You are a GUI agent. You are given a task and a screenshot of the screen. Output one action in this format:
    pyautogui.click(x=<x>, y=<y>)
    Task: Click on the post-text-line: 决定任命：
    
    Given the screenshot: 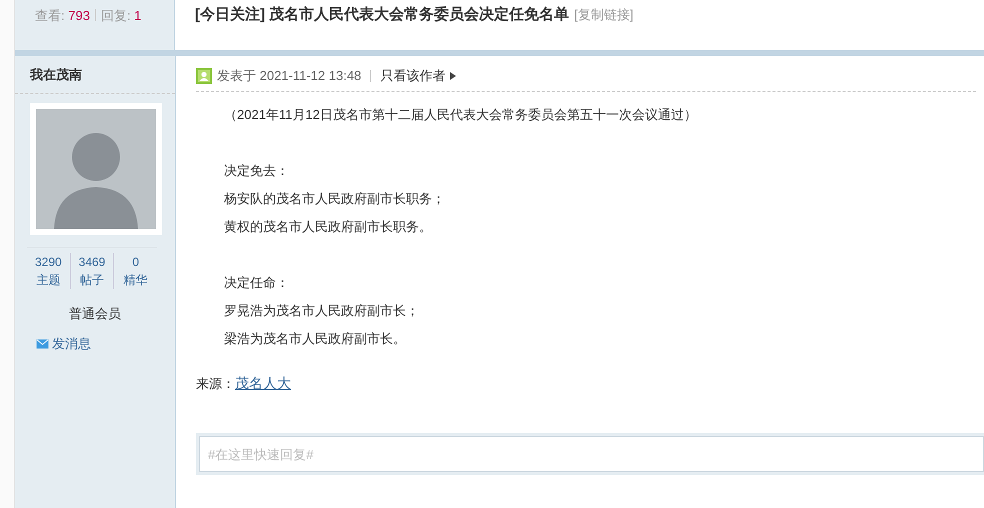 What is the action you would take?
    pyautogui.click(x=257, y=283)
    